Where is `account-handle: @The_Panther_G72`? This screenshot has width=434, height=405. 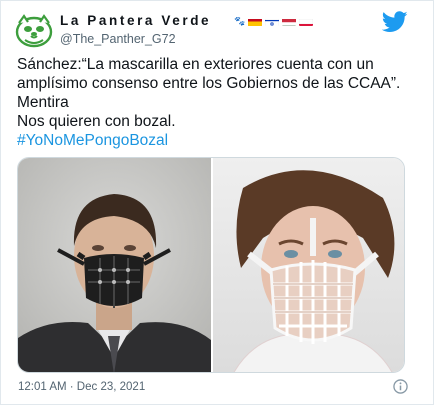
account-handle: @The_Panther_G72 is located at coordinates (118, 39).